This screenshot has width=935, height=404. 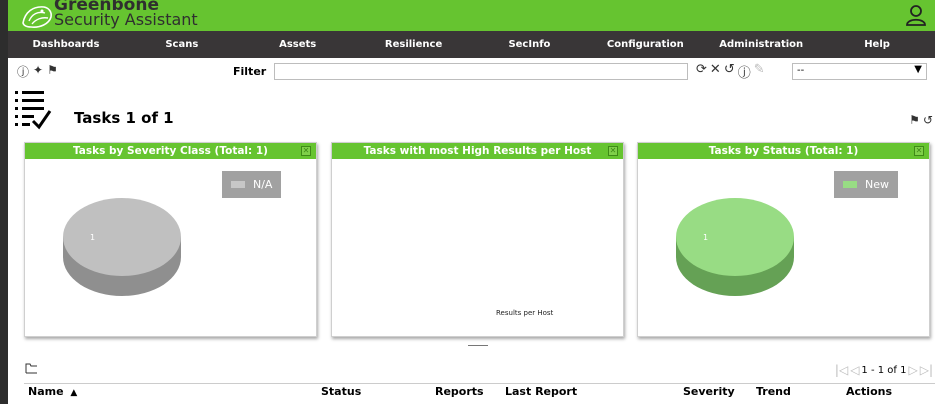 I want to click on panel-title: Tasks by Status (Total: 1) ✕, so click(x=783, y=151).